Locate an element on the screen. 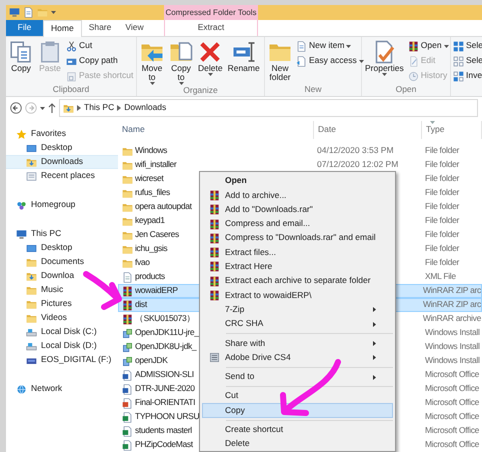 The width and height of the screenshot is (482, 452). group-label: Organize is located at coordinates (200, 91).